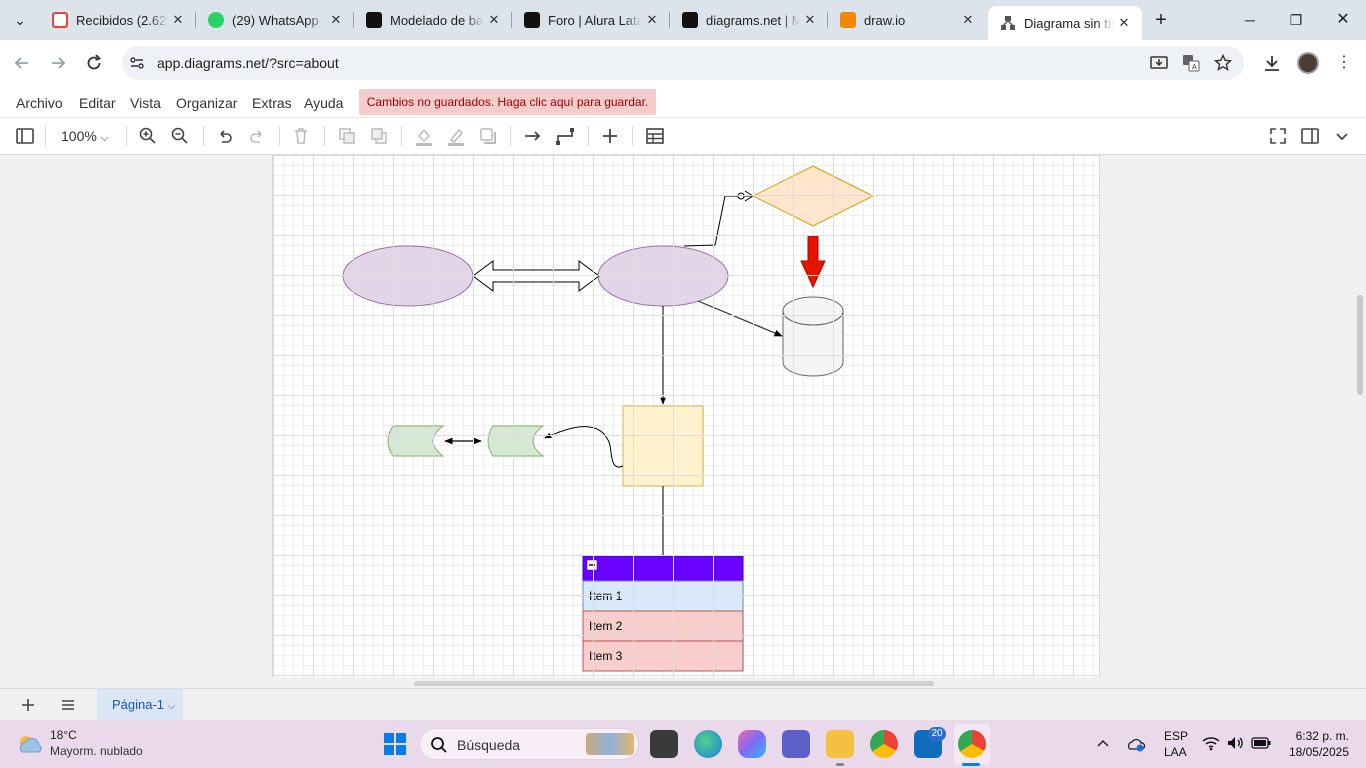  Describe the element at coordinates (664, 744) in the screenshot. I see `task-view-icon` at that location.